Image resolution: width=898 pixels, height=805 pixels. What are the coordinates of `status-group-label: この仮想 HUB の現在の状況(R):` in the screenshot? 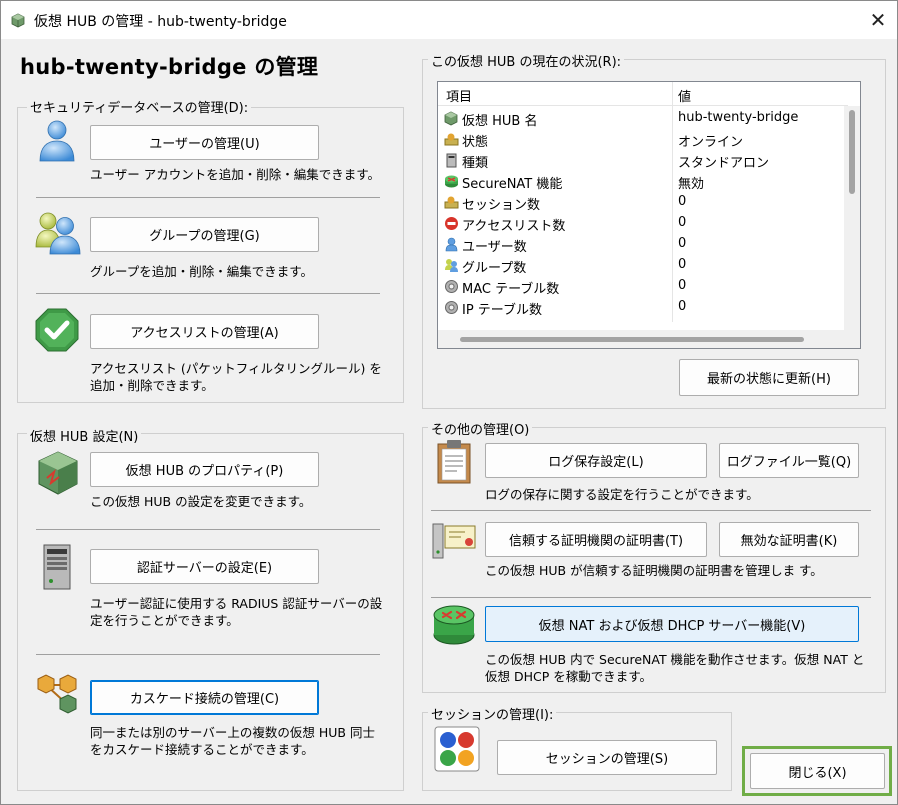 It's located at (526, 60).